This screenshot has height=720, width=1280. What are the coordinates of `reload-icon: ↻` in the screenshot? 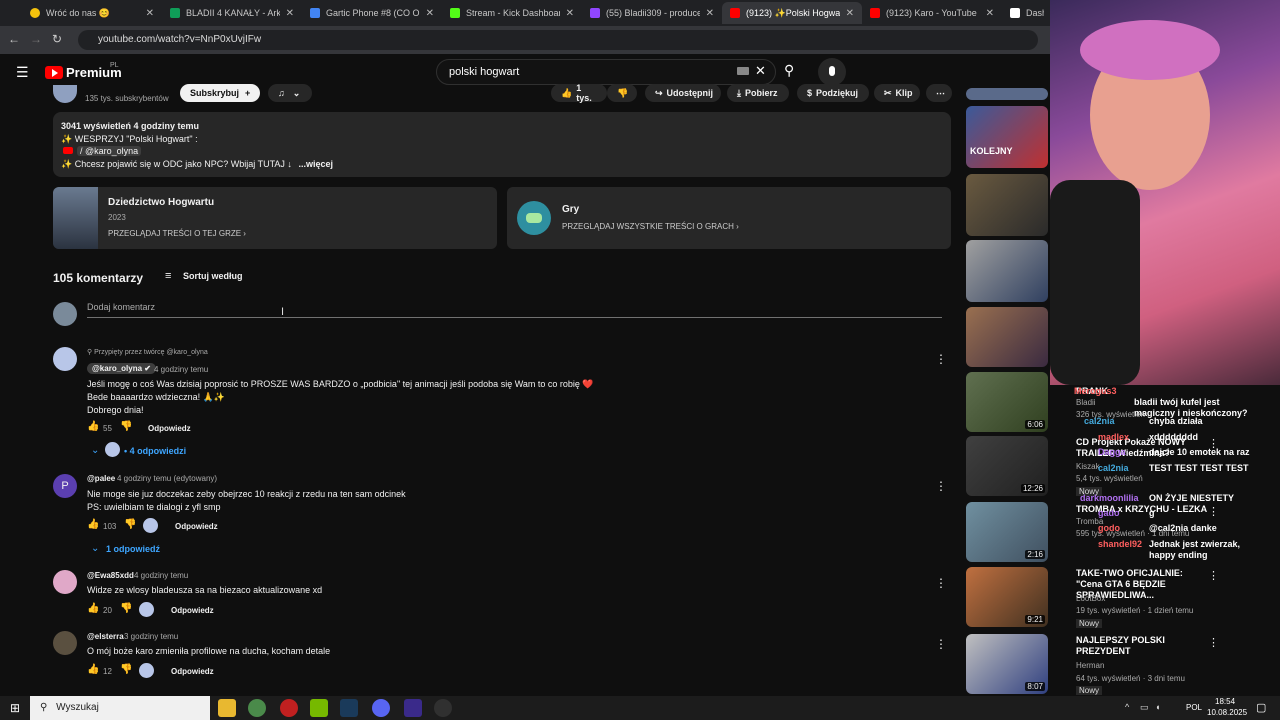 It's located at (57, 39).